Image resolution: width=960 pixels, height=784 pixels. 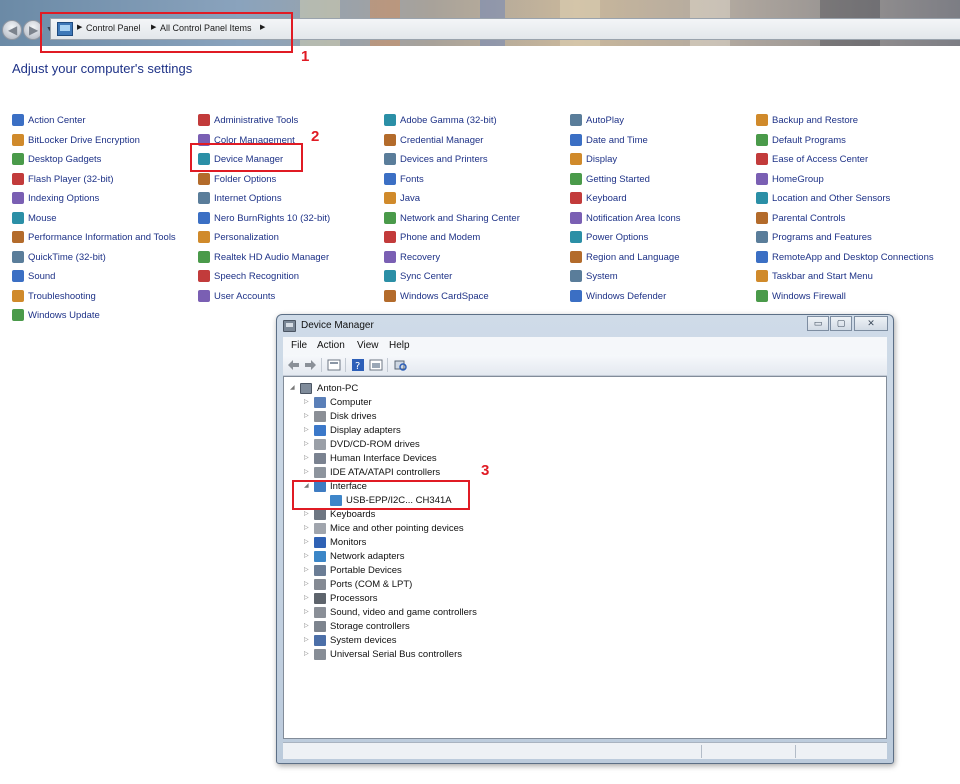 I want to click on tree-item-label: IDE ATA/ATAPI controllers, so click(x=385, y=472).